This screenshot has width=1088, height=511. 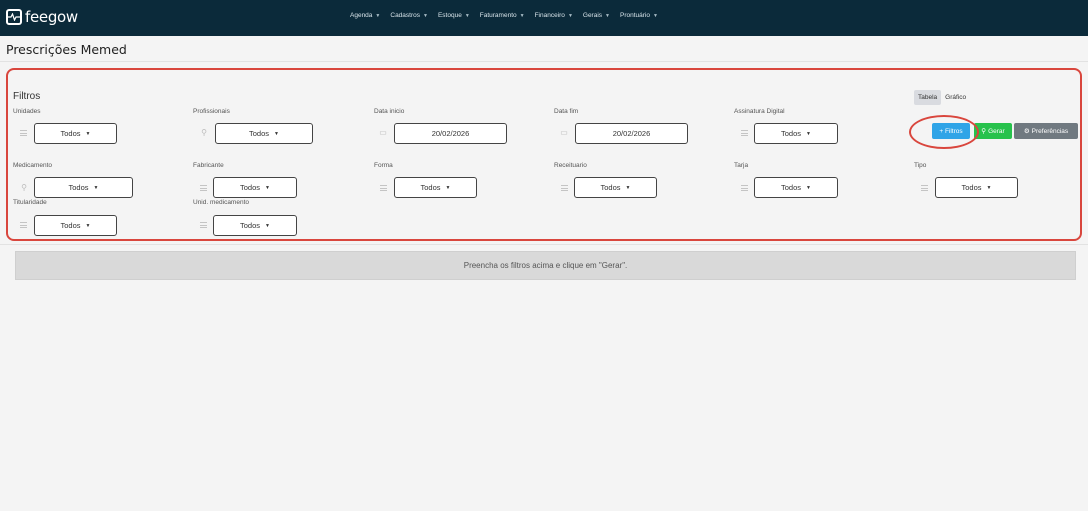 I want to click on medicamento-label: Medicamento, so click(x=33, y=165).